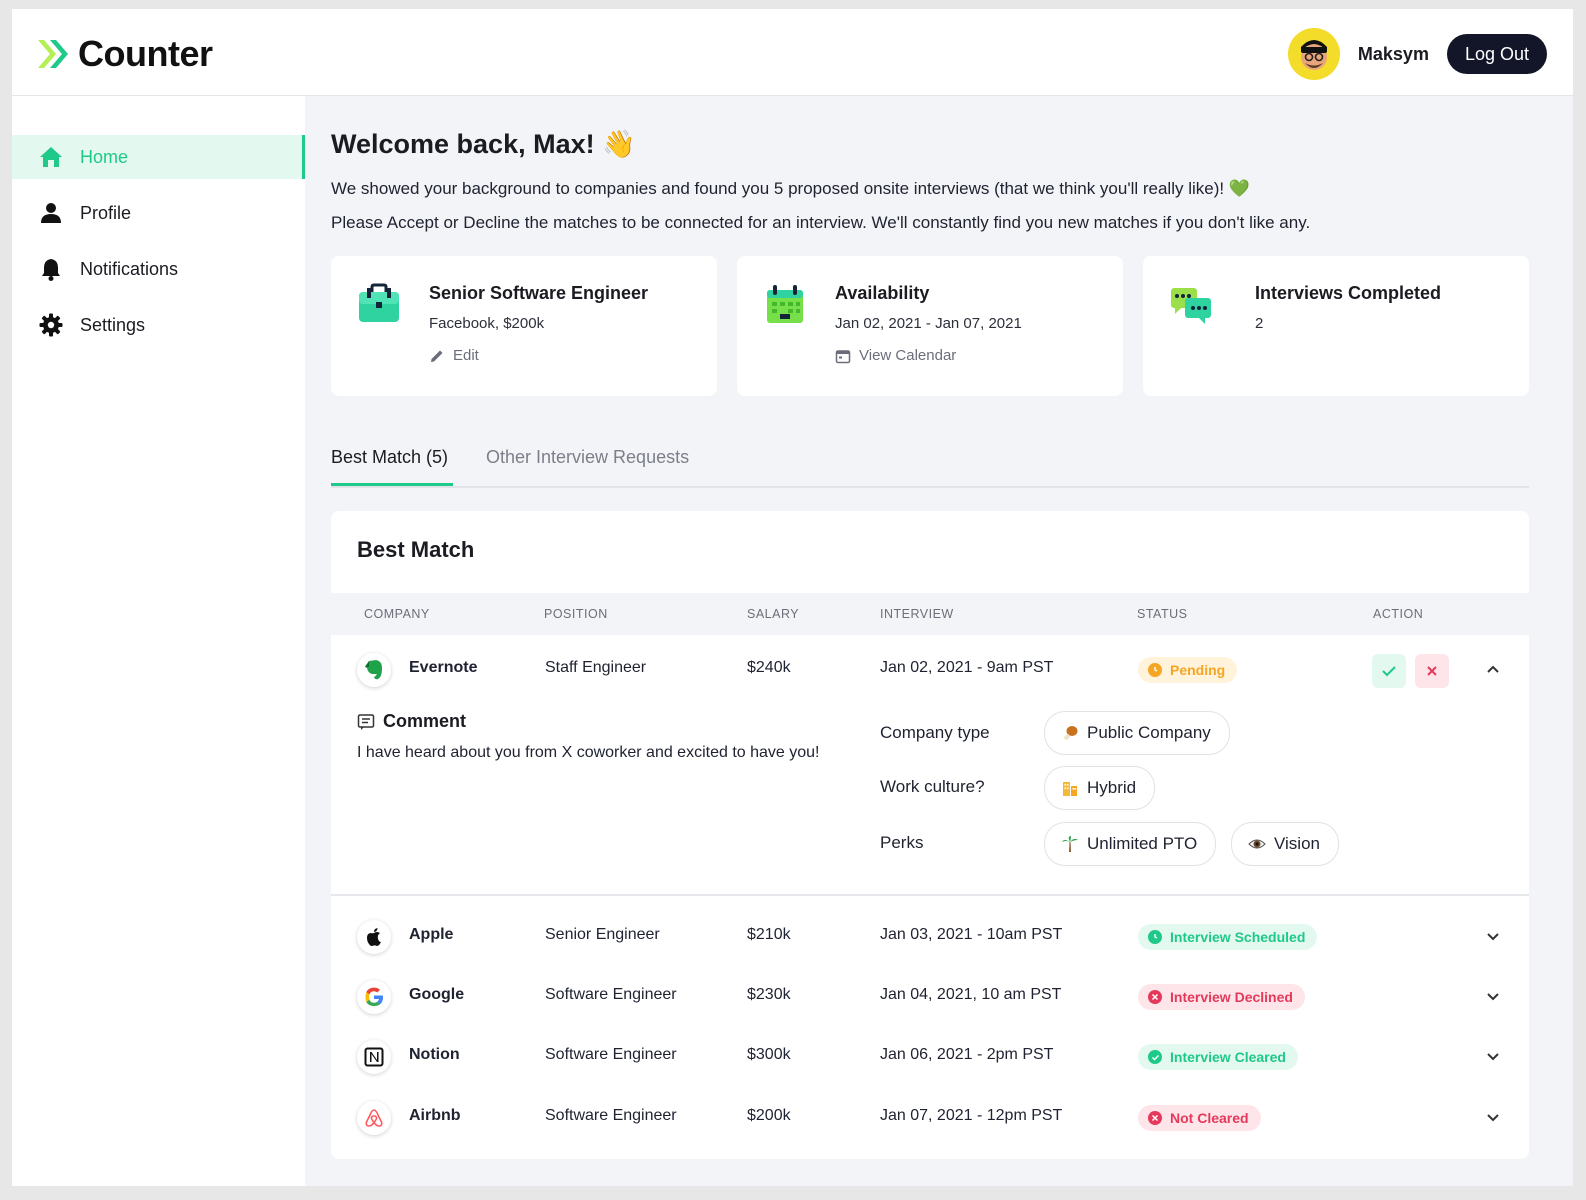  Describe the element at coordinates (389, 457) in the screenshot. I see `tab-best-match: Best Match (5)` at that location.